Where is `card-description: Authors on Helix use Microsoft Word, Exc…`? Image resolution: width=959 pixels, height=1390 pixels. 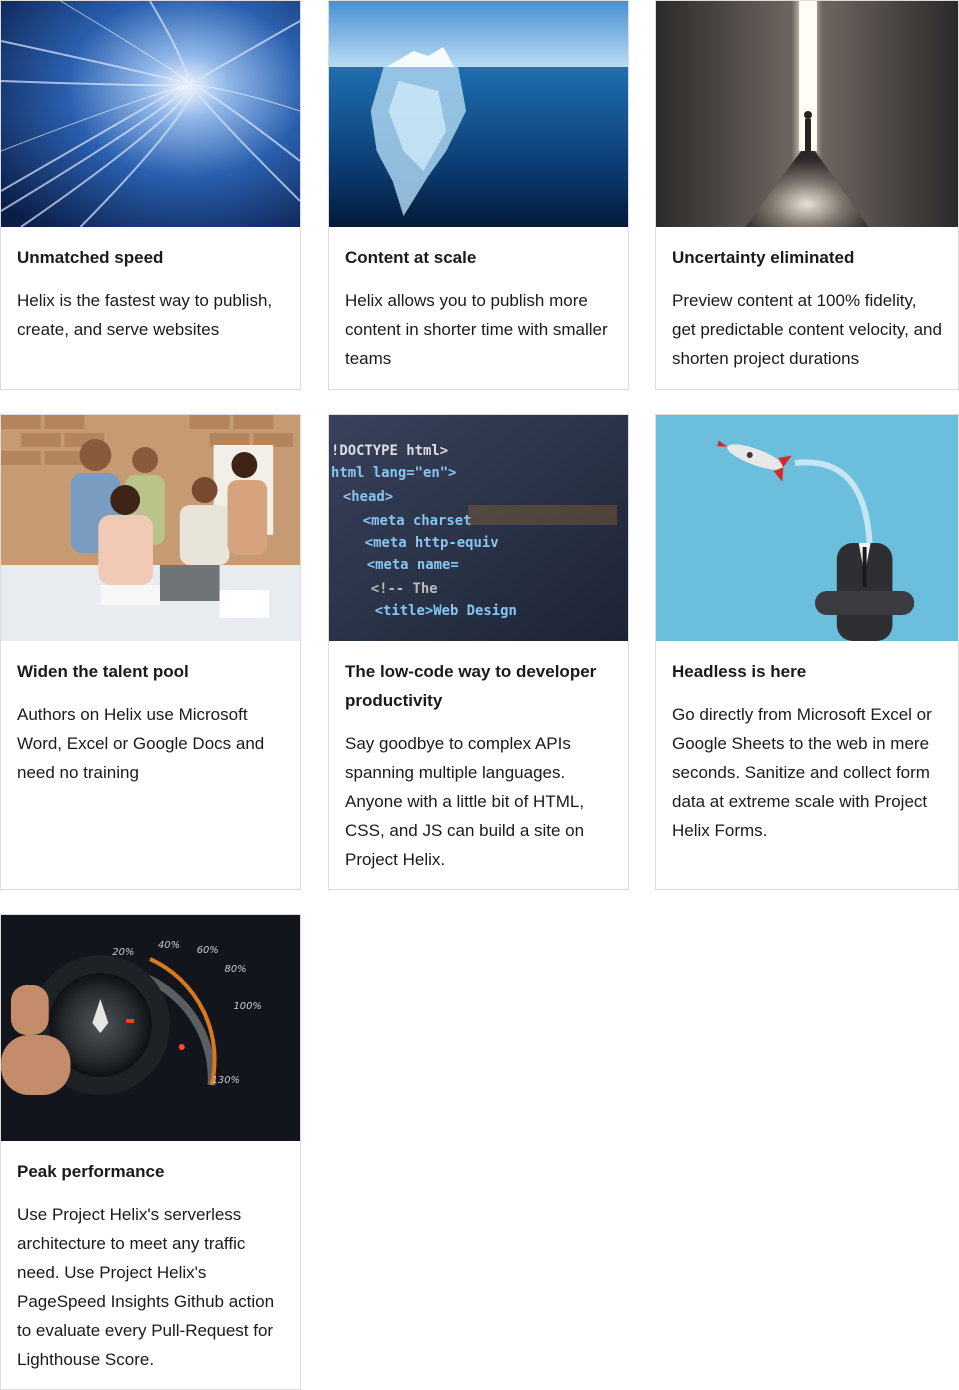 card-description: Authors on Helix use Microsoft Word, Exc… is located at coordinates (141, 743).